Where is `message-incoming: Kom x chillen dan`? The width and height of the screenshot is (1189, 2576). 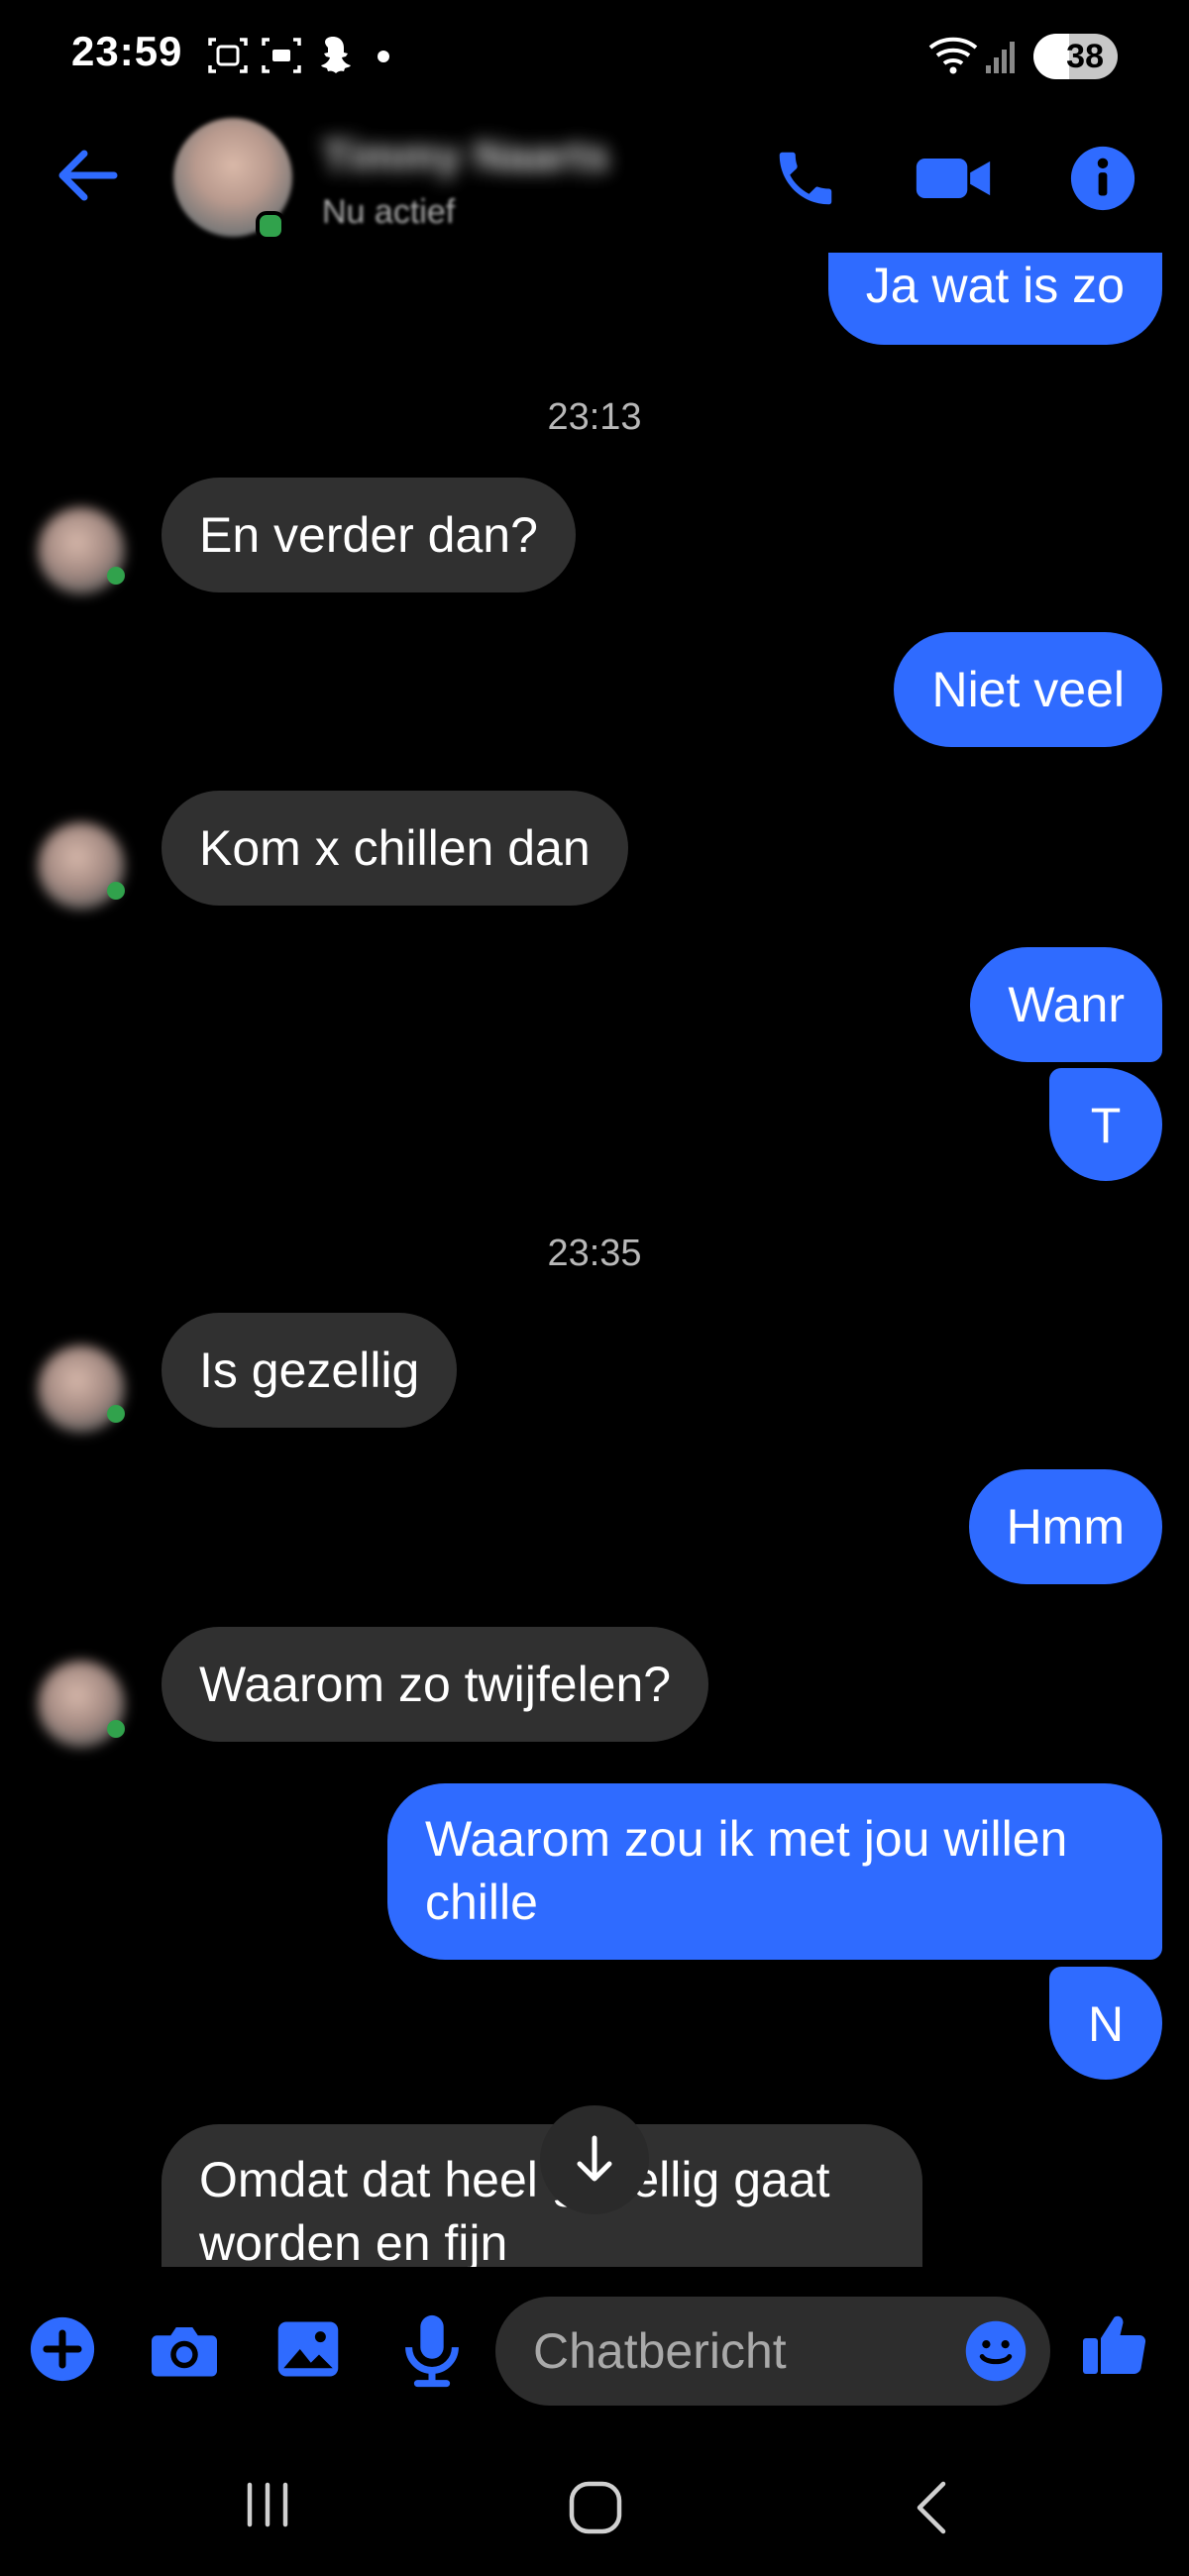 message-incoming: Kom x chillen dan is located at coordinates (395, 849).